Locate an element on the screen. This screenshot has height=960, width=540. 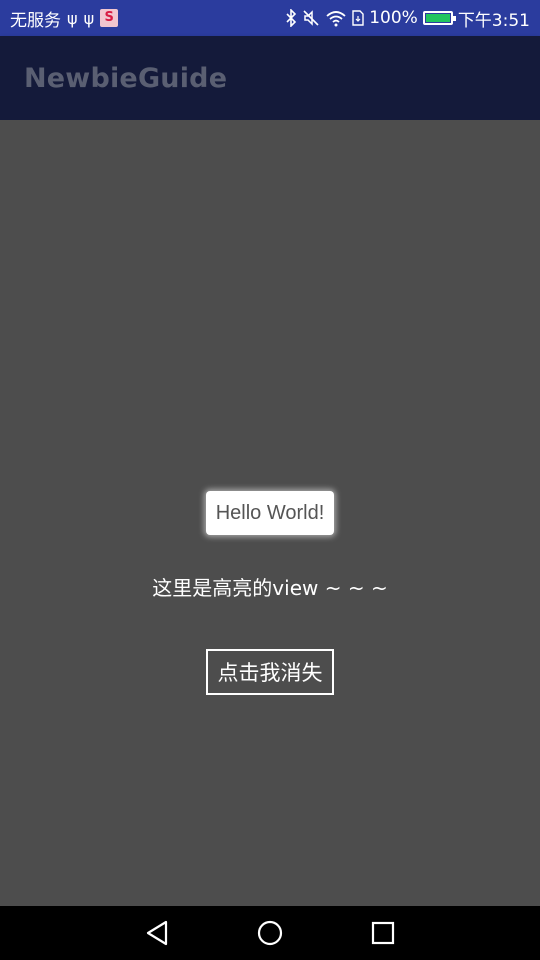
battery-cap is located at coordinates (454, 18).